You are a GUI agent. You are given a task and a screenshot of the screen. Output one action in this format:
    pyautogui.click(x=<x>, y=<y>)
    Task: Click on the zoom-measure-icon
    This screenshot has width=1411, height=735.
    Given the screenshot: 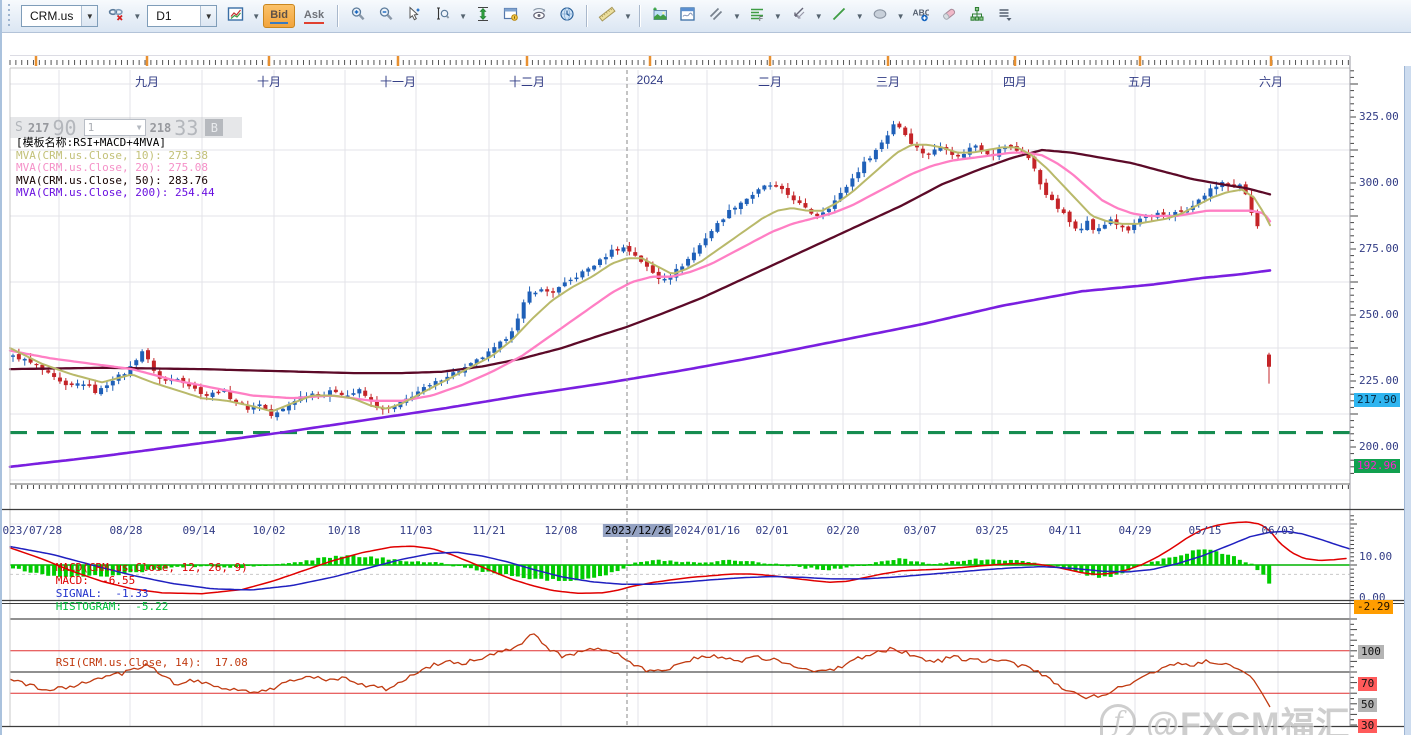 What is the action you would take?
    pyautogui.click(x=442, y=16)
    